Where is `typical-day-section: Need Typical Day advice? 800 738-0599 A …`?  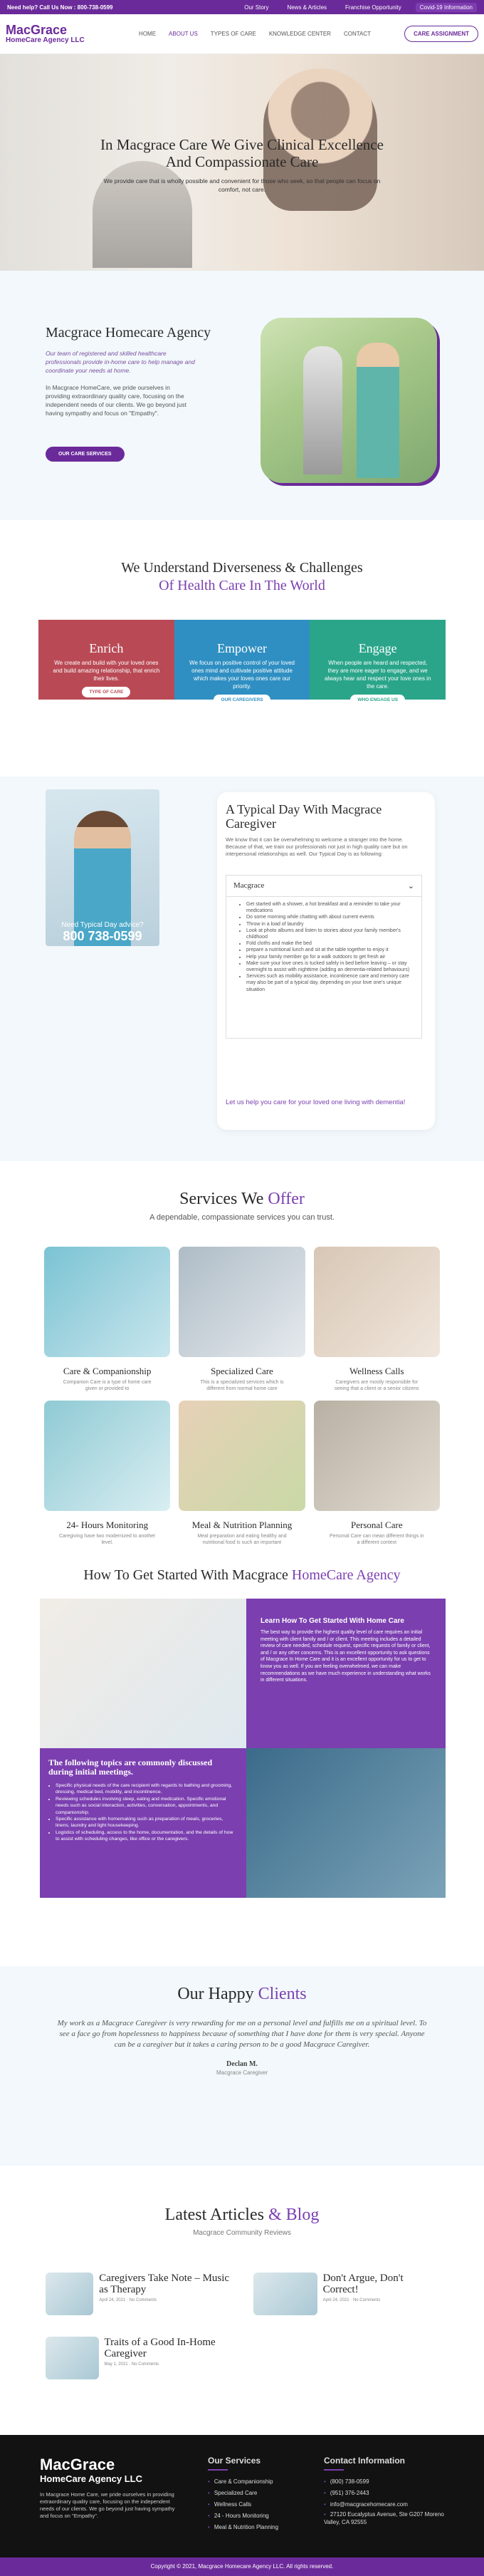 typical-day-section: Need Typical Day advice? 800 738-0599 A … is located at coordinates (242, 969).